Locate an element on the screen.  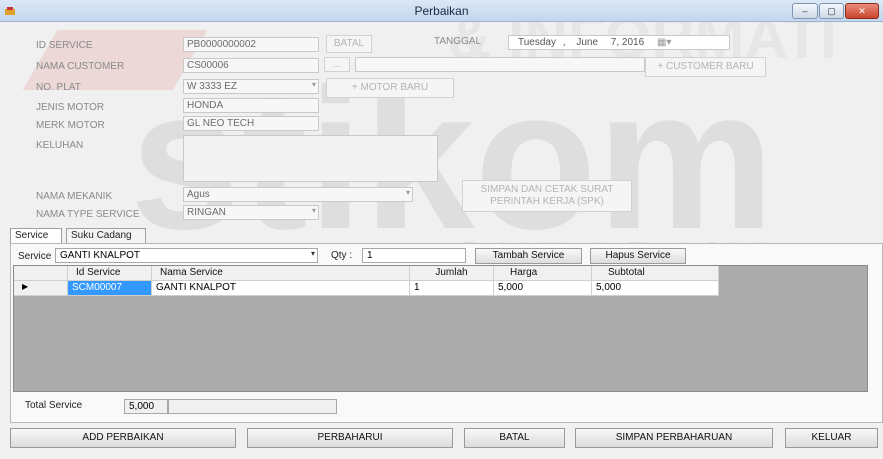
tab-suku-cadang: Suku Cadang is located at coordinates (106, 235).